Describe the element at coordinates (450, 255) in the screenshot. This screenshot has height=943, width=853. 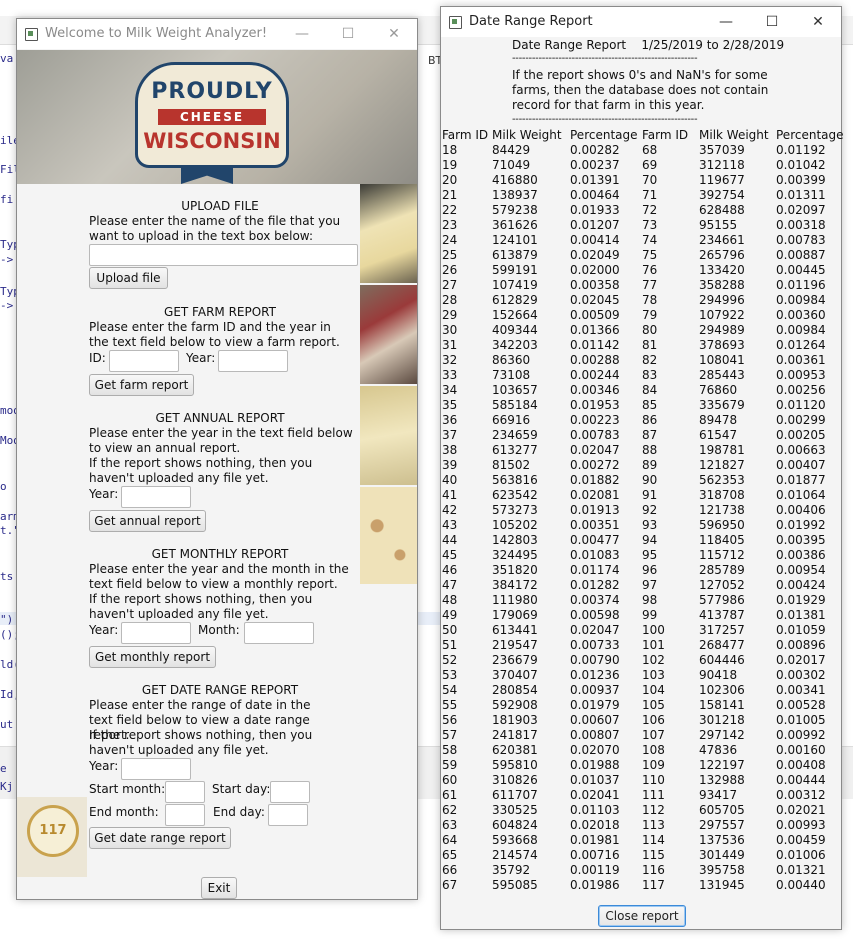
I see `farm-id-cell: 25` at that location.